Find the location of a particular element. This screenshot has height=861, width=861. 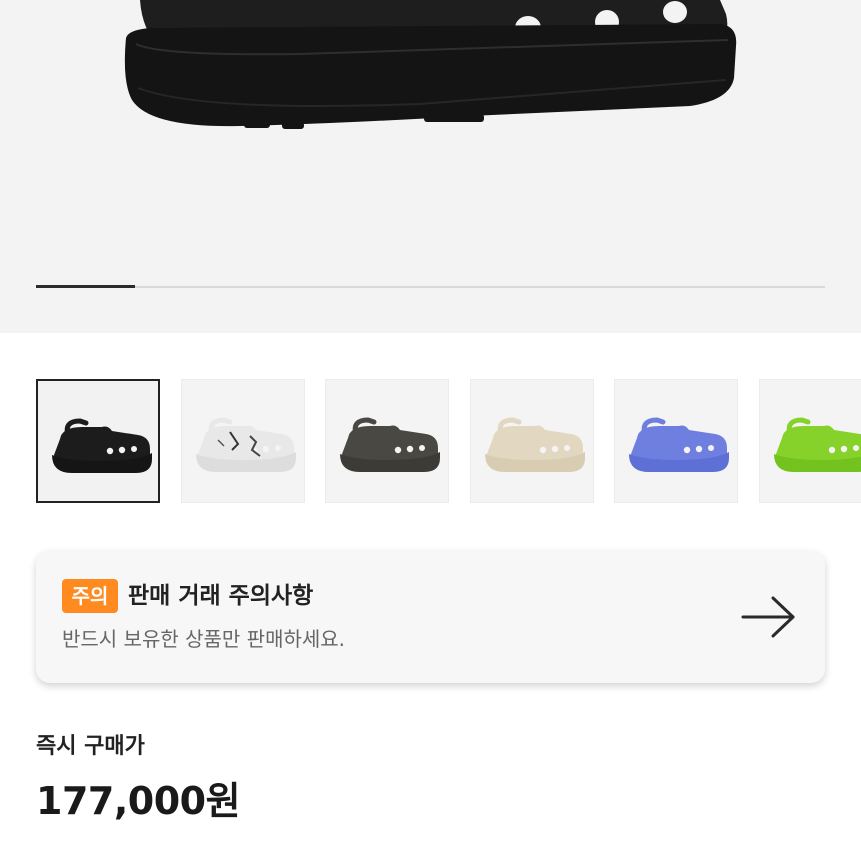

thumbnail-dark-grey is located at coordinates (387, 441).